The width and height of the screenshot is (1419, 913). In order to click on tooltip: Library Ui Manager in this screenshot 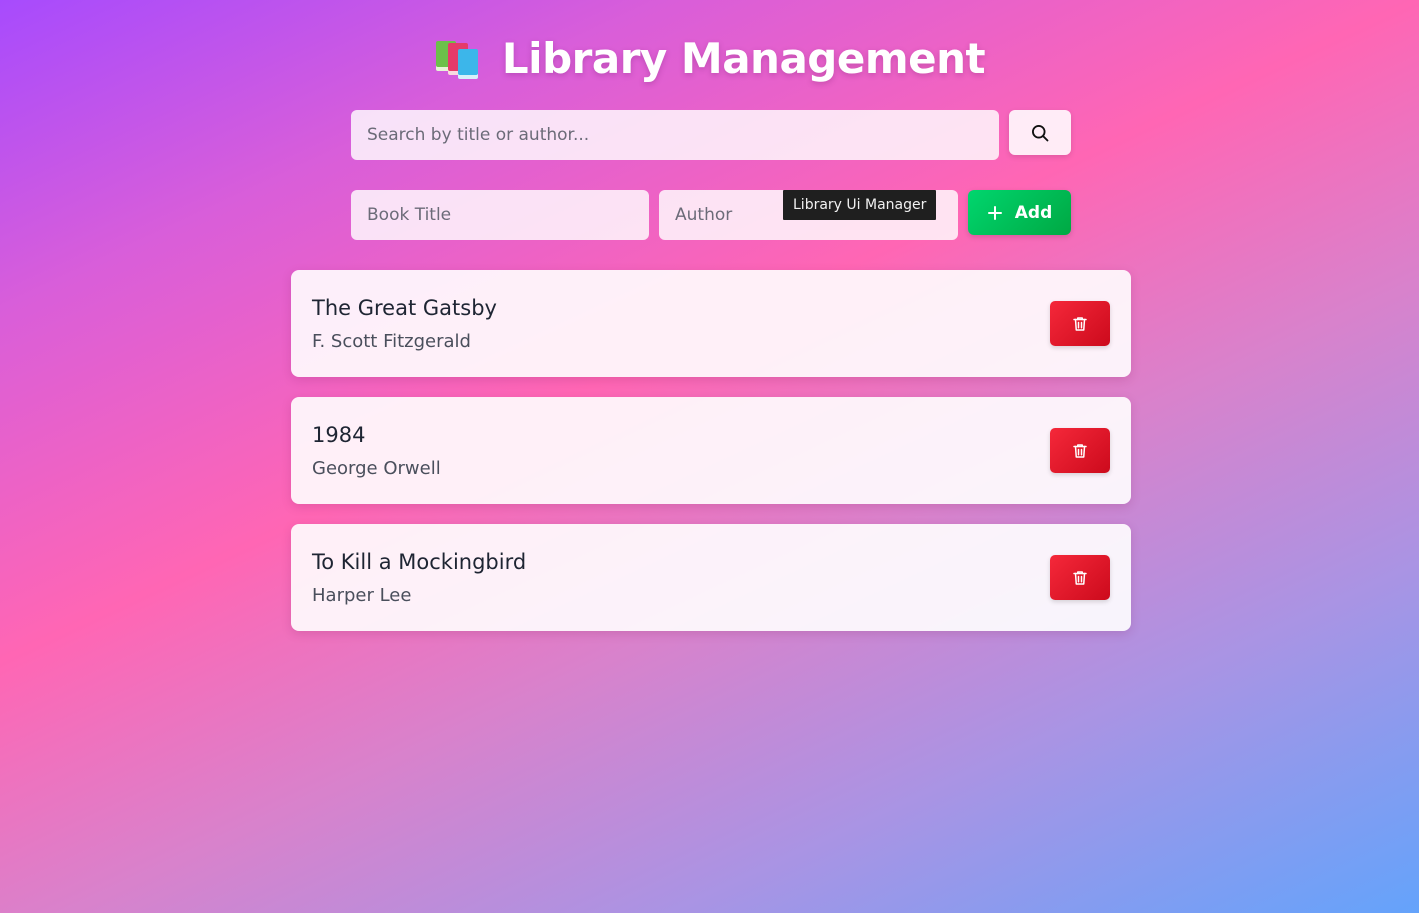, I will do `click(860, 205)`.